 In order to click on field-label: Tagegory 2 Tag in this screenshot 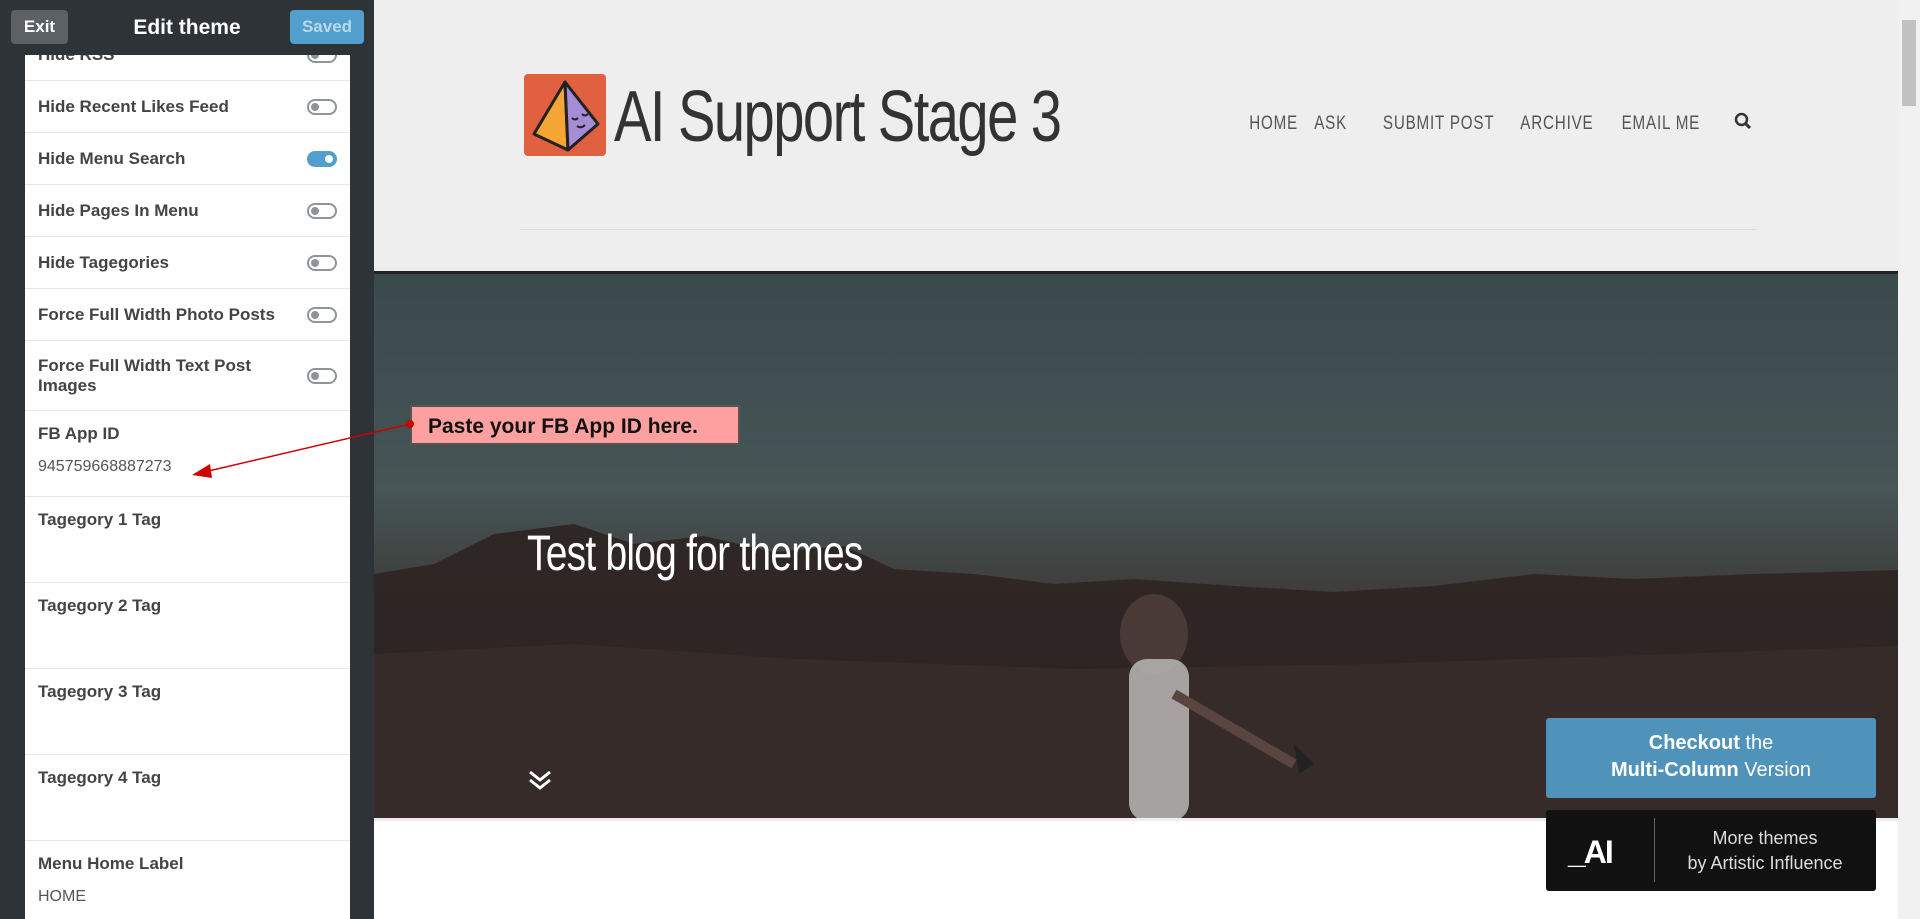, I will do `click(100, 605)`.